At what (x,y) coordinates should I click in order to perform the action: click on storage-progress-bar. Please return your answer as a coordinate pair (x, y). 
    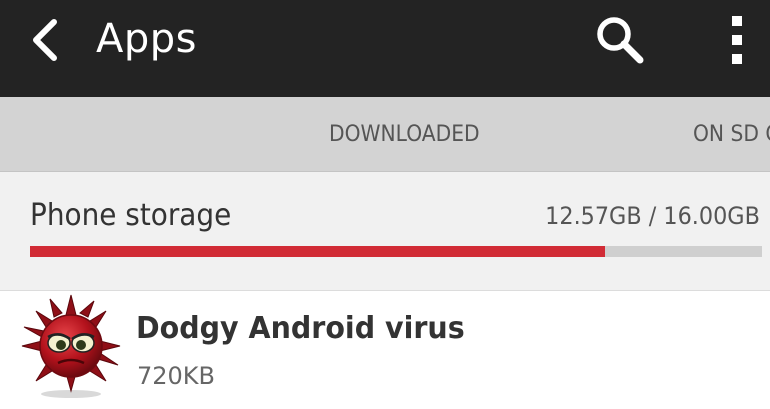
    Looking at the image, I should click on (396, 251).